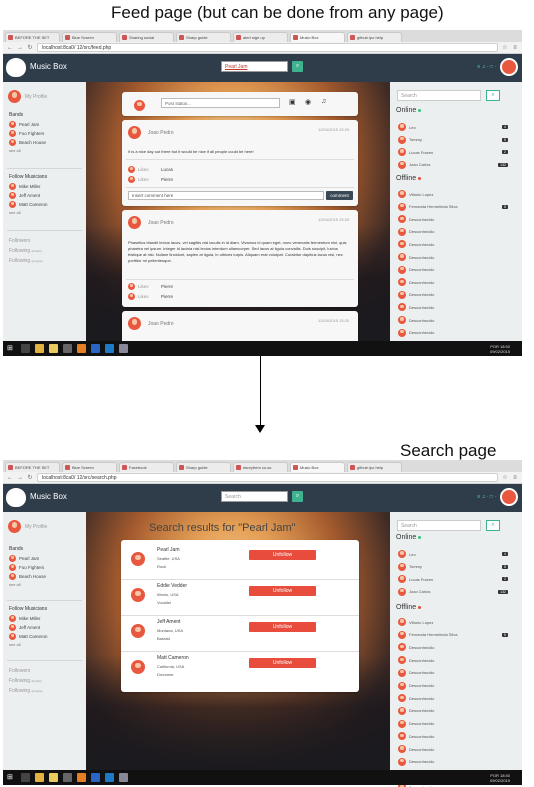 The image size is (534, 787). Describe the element at coordinates (20, 478) in the screenshot. I see `forward-icon: →` at that location.